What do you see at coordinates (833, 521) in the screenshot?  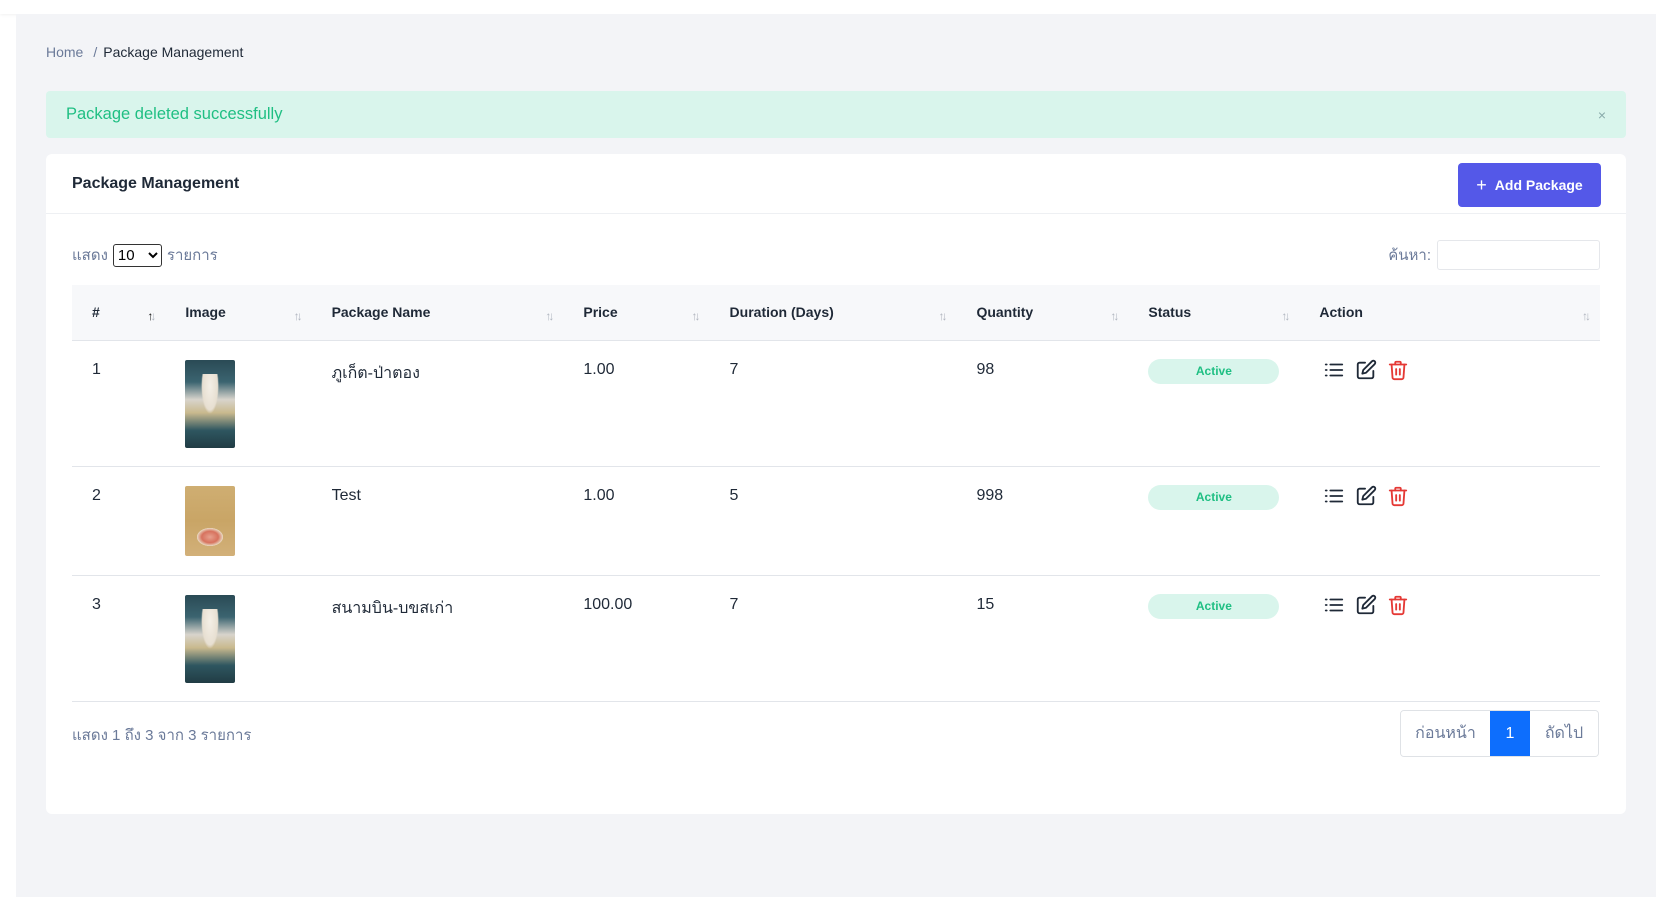 I see `cell-duration: 5` at bounding box center [833, 521].